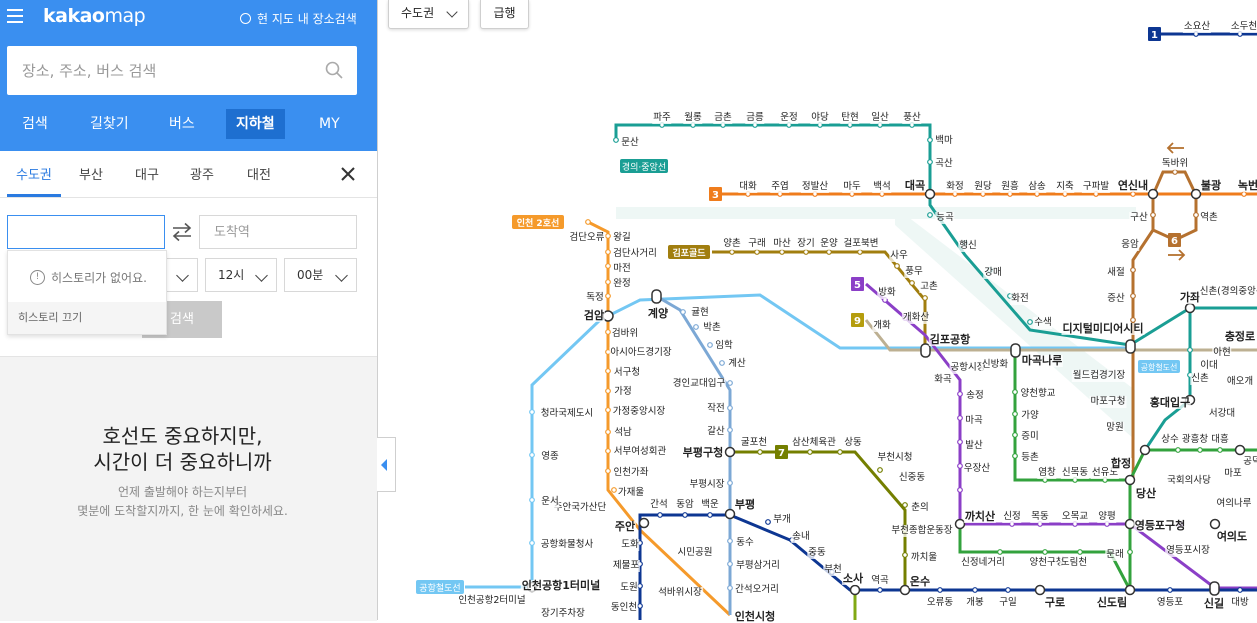 The width and height of the screenshot is (1257, 623). Describe the element at coordinates (1154, 35) in the screenshot. I see `line-badge-text: 1` at that location.